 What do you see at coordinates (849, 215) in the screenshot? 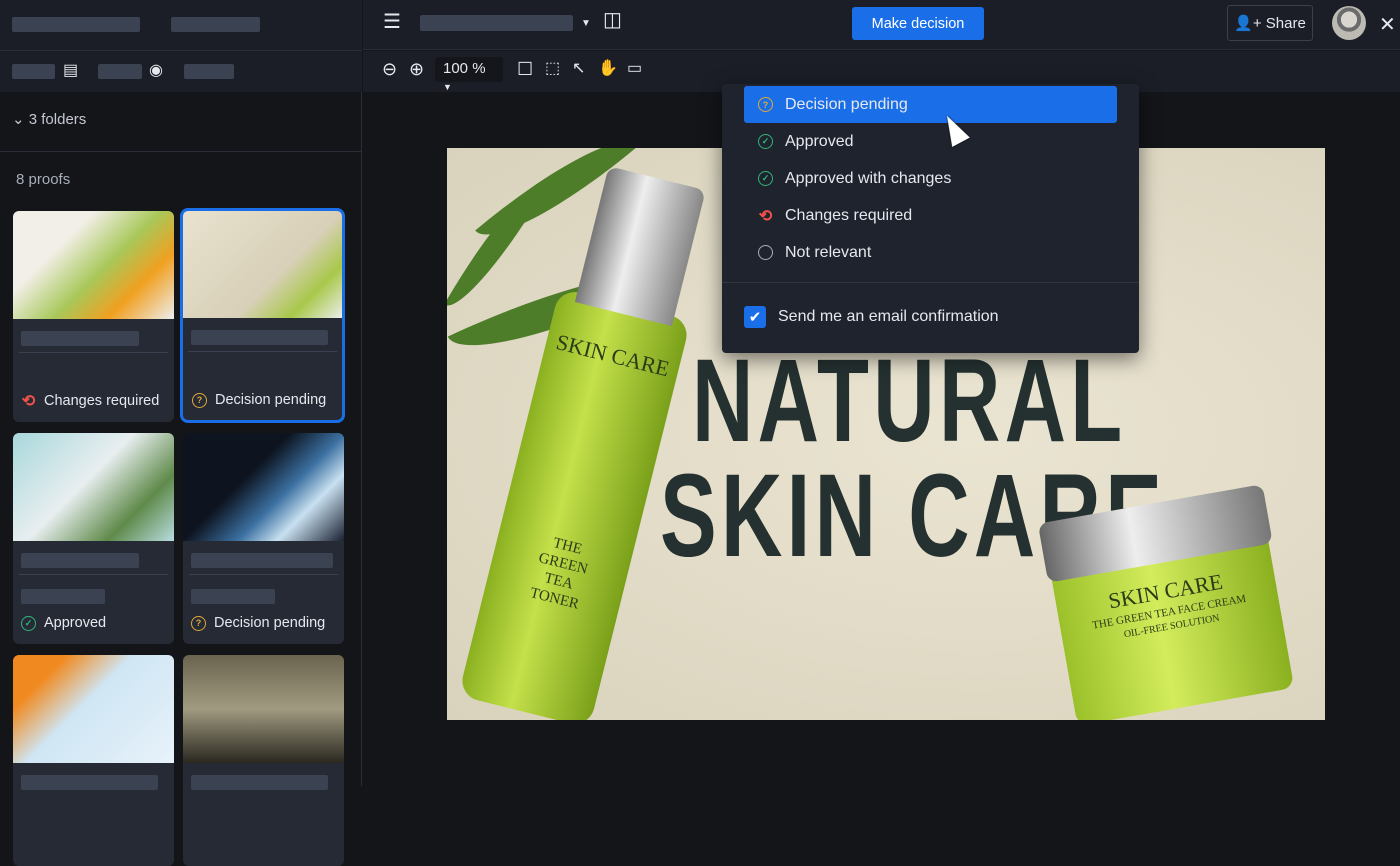
I see `option-label: Changes required` at bounding box center [849, 215].